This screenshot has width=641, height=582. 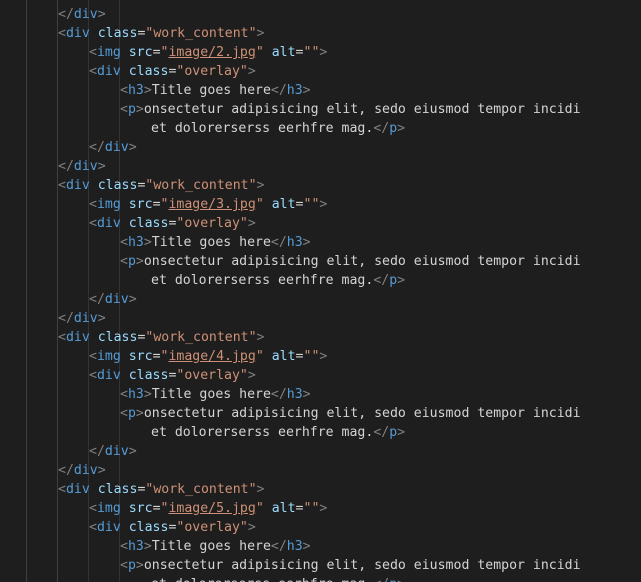 What do you see at coordinates (201, 185) in the screenshot?
I see `token-string: "work_content"` at bounding box center [201, 185].